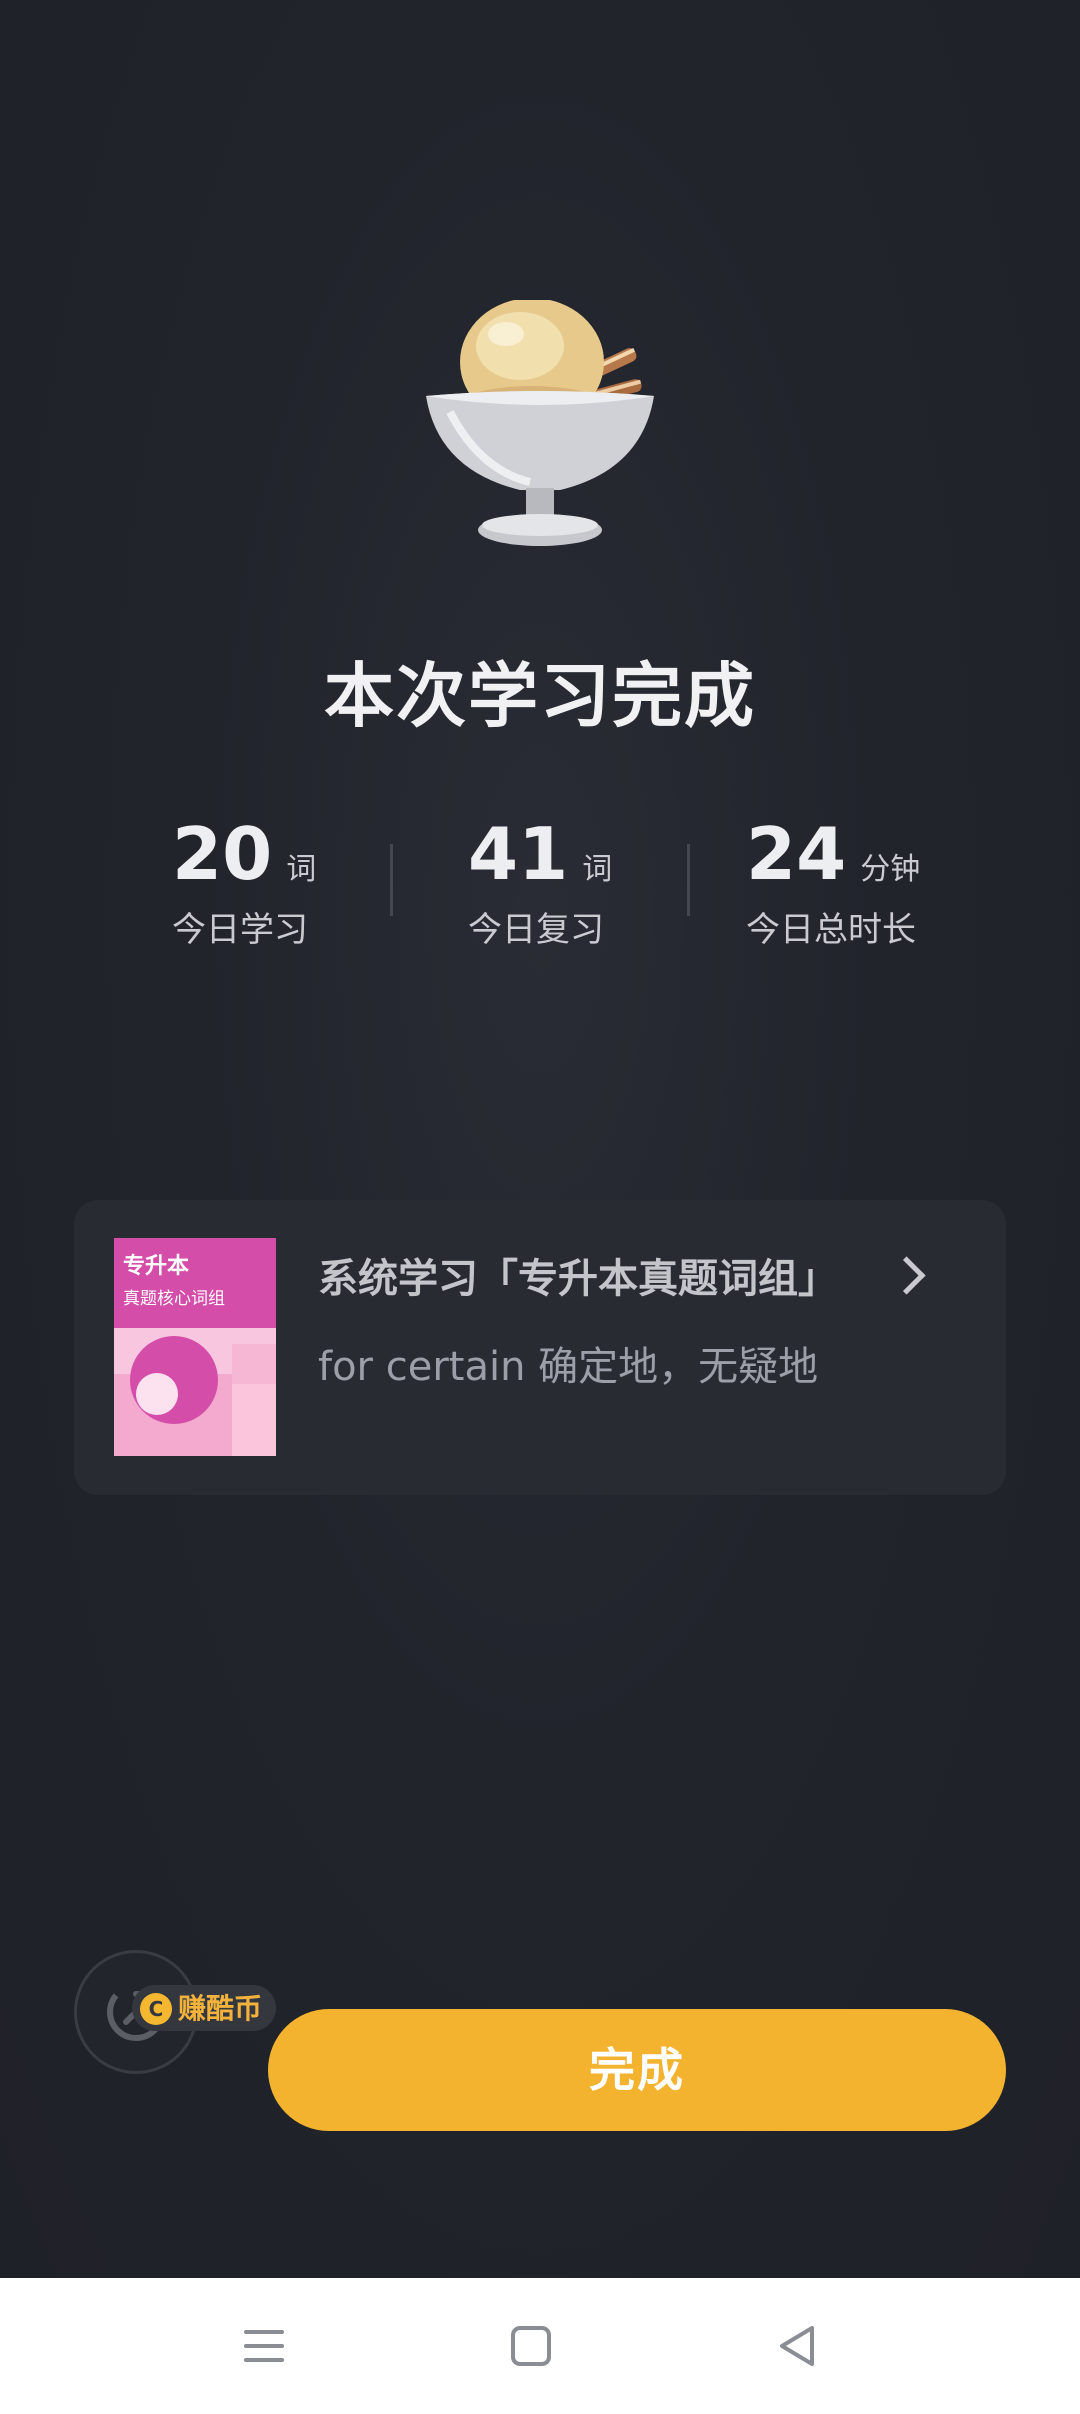 Image resolution: width=1080 pixels, height=2414 pixels. I want to click on stat-value: 24, so click(796, 854).